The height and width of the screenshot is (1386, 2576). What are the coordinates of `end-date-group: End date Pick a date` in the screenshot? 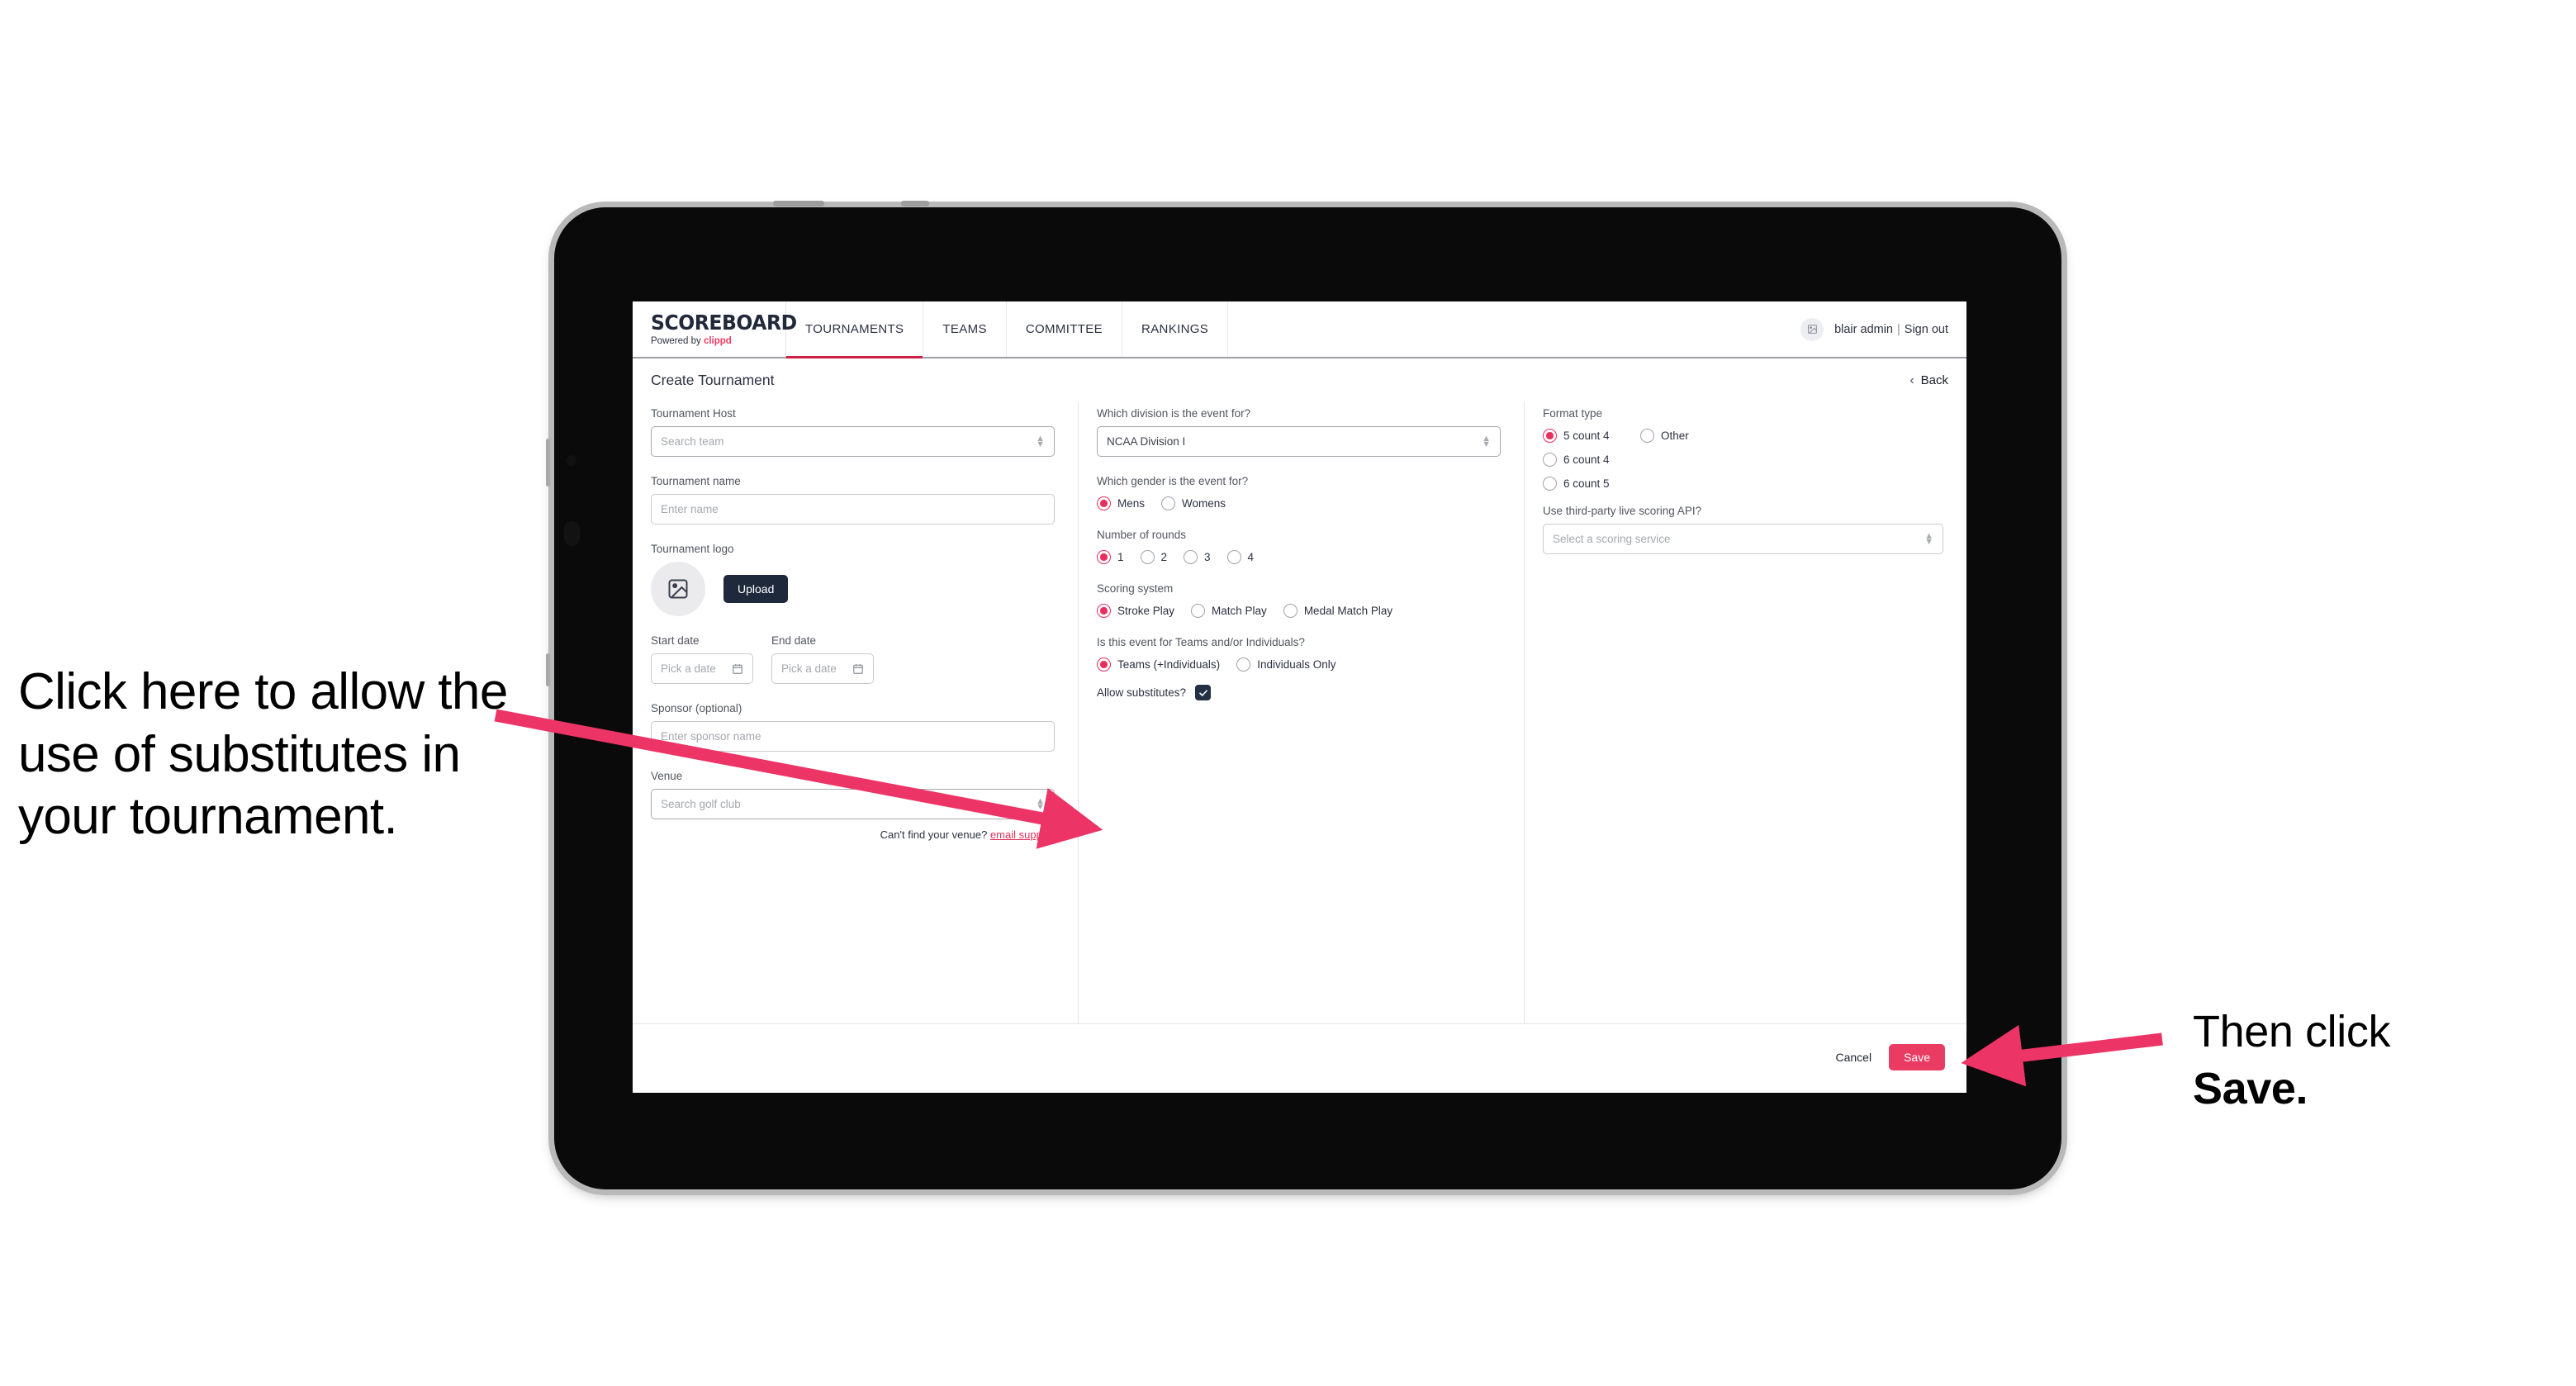 It's located at (822, 659).